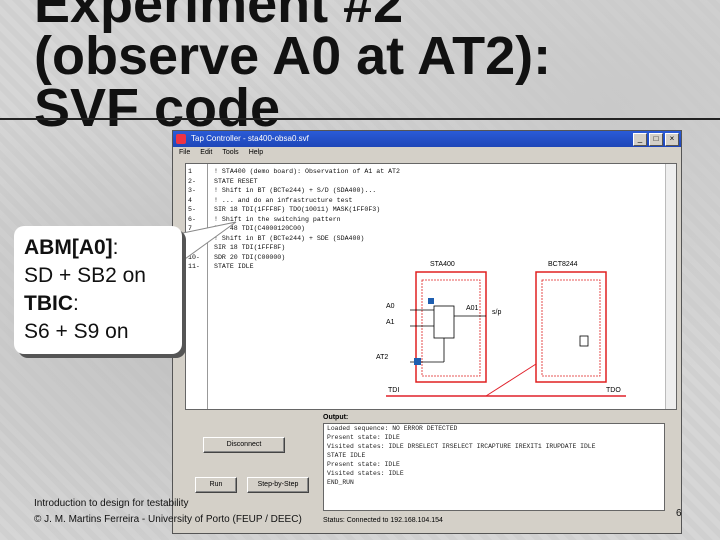  What do you see at coordinates (293, 56) in the screenshot?
I see `title-line-2: (observe A0 at AT2):` at bounding box center [293, 56].